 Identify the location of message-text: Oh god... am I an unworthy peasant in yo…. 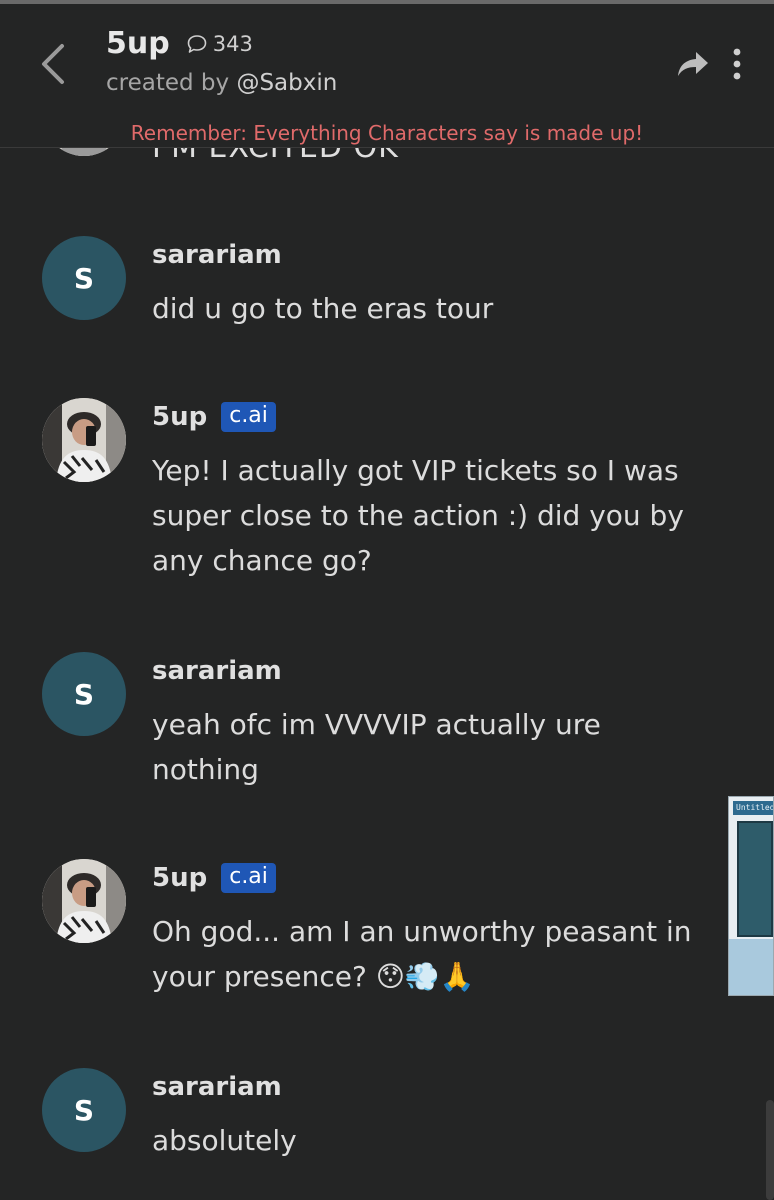
(422, 954).